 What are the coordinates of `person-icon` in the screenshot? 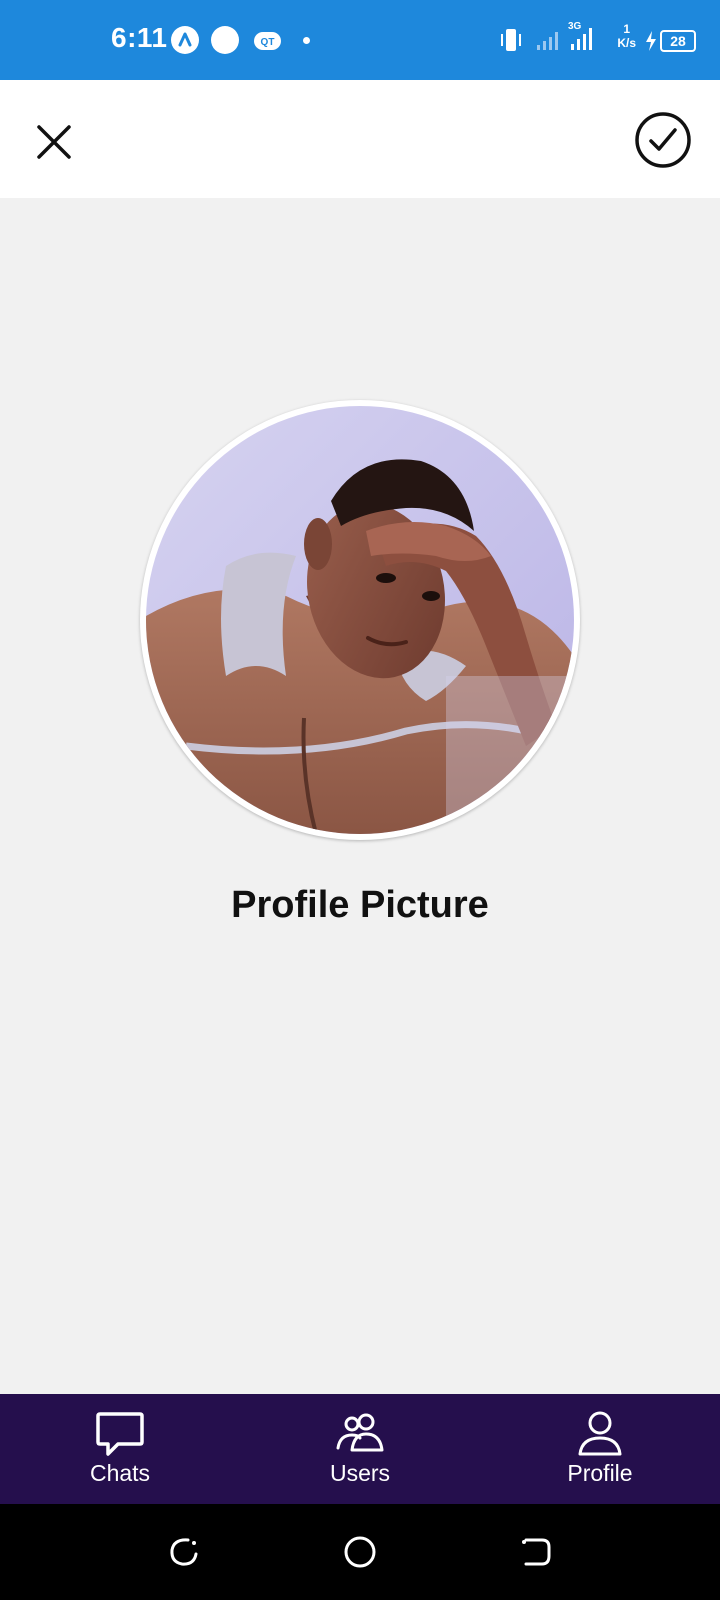 It's located at (600, 1433).